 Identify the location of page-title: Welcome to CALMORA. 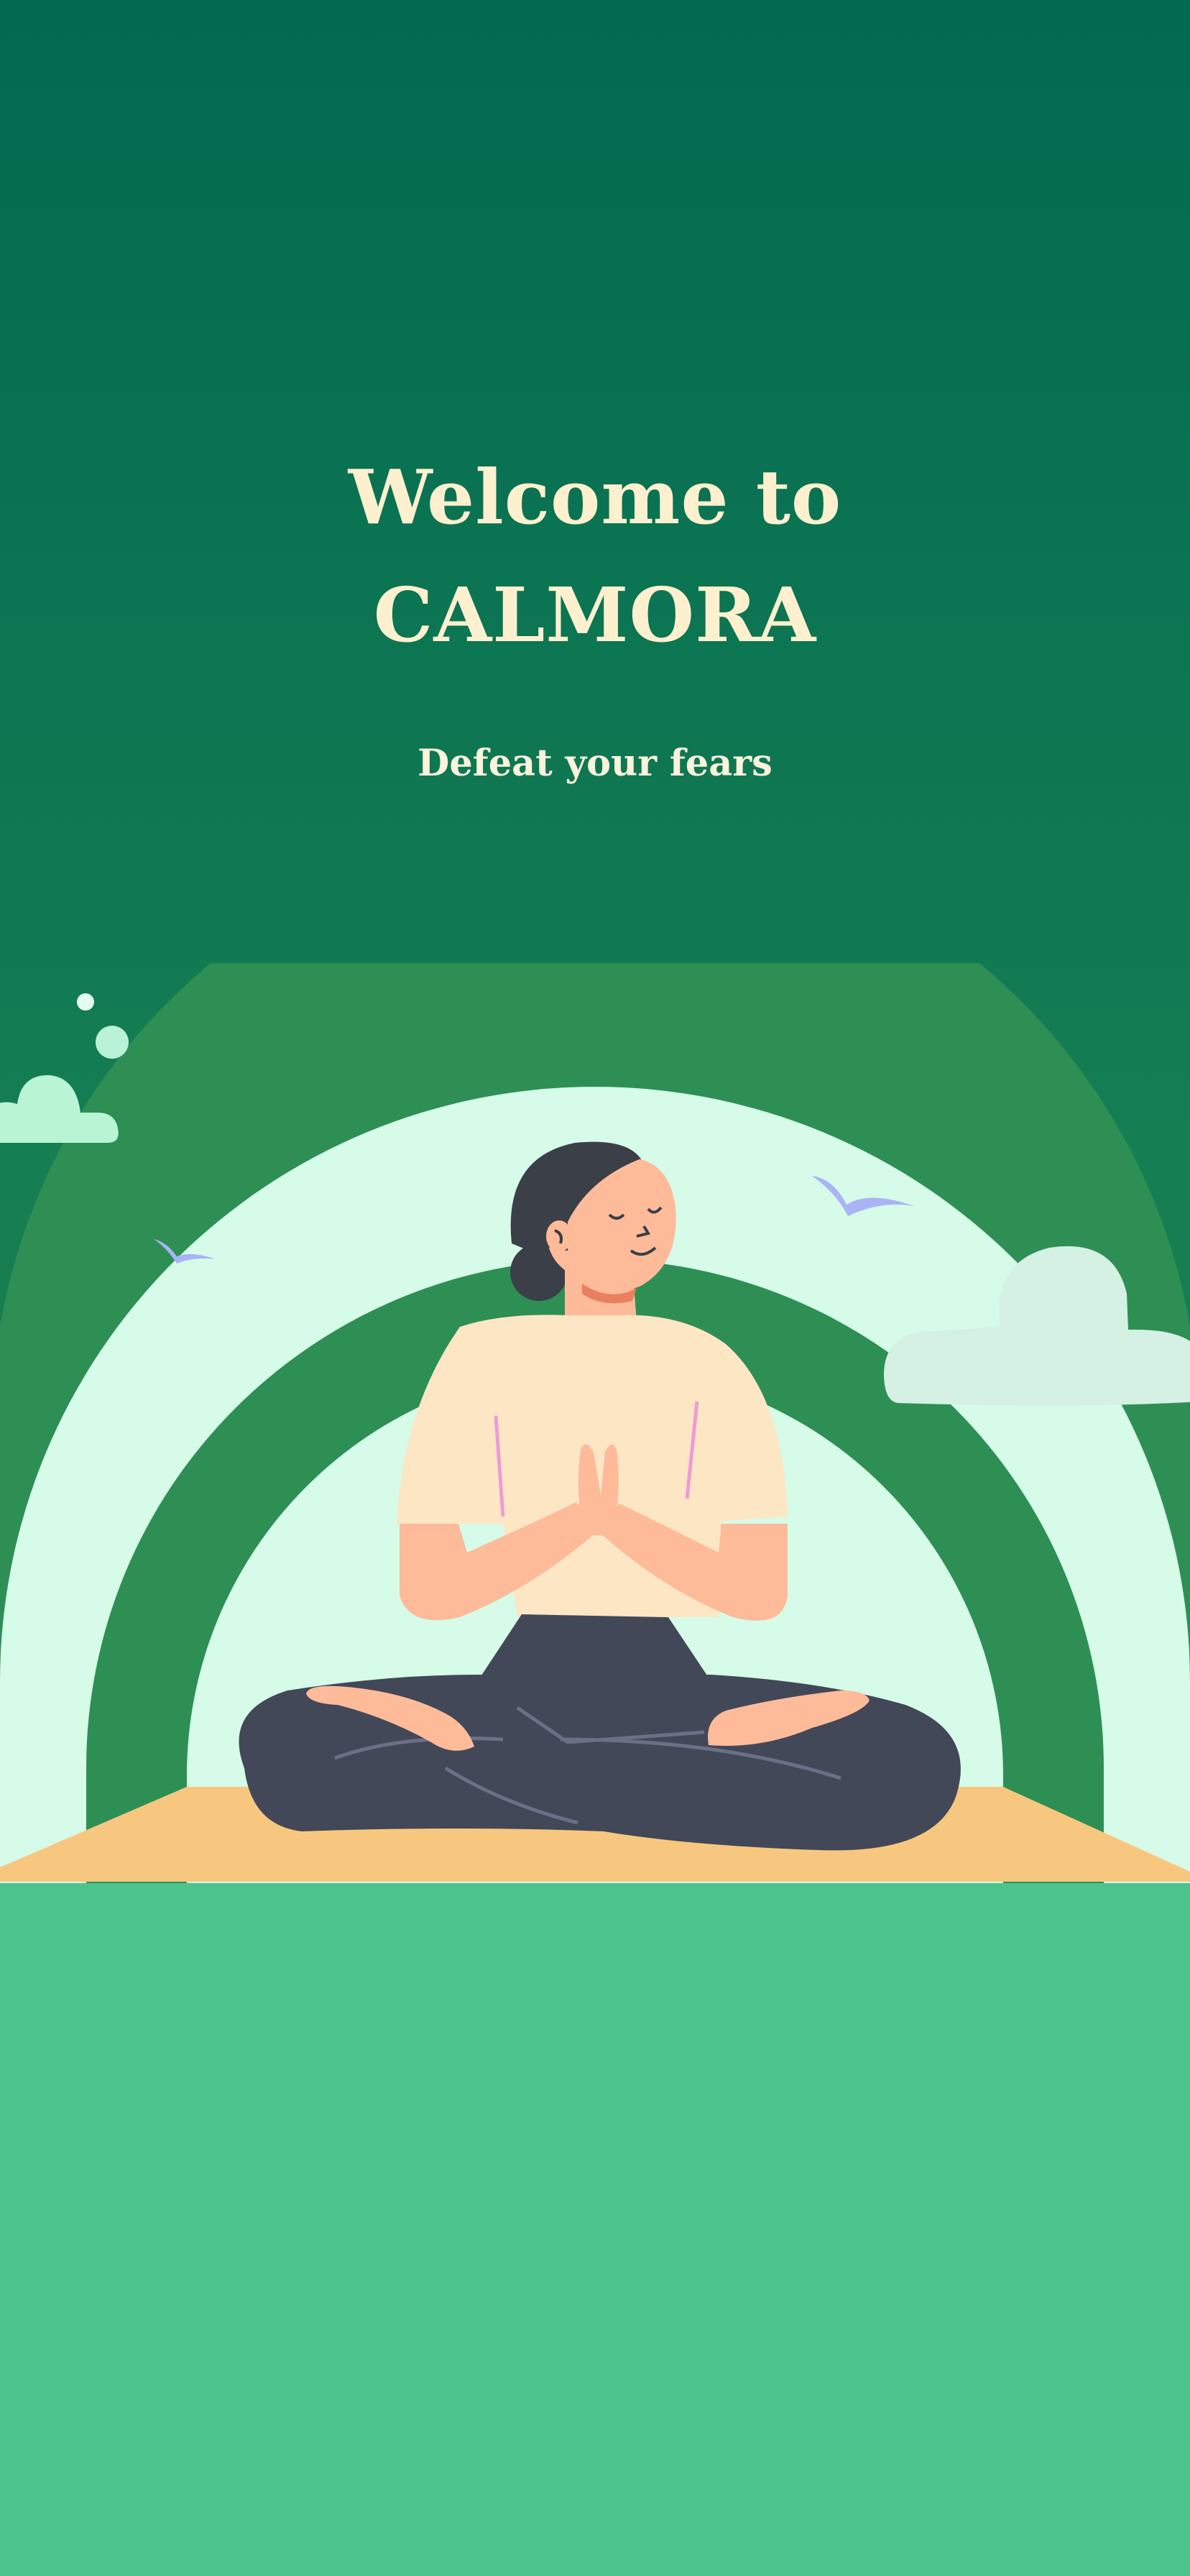
(595, 556).